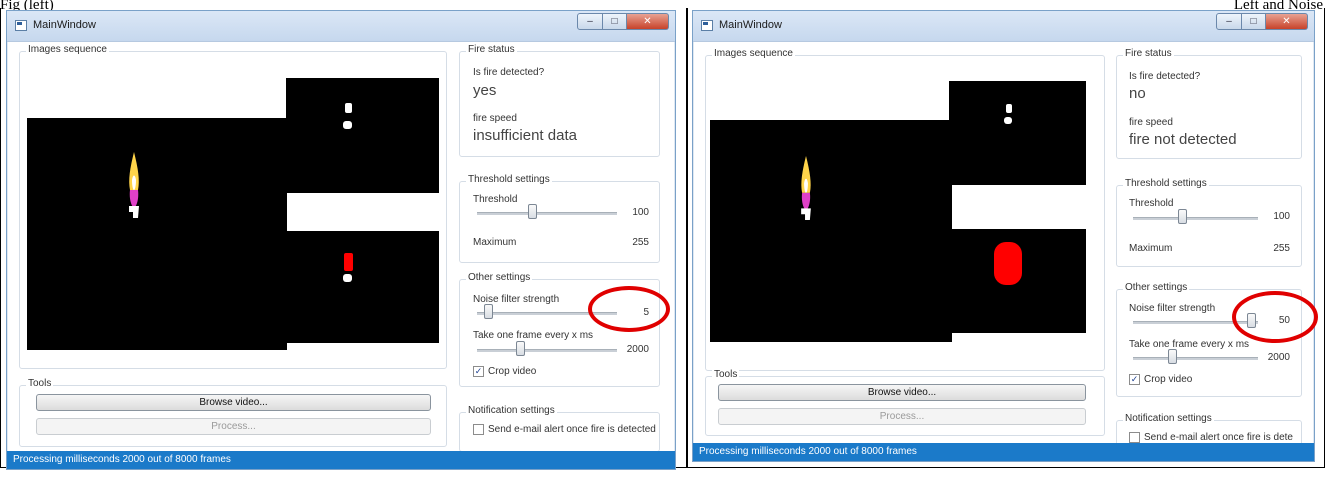 Image resolution: width=1325 pixels, height=477 pixels. What do you see at coordinates (488, 311) in the screenshot?
I see `noise-filter-slider-thumb` at bounding box center [488, 311].